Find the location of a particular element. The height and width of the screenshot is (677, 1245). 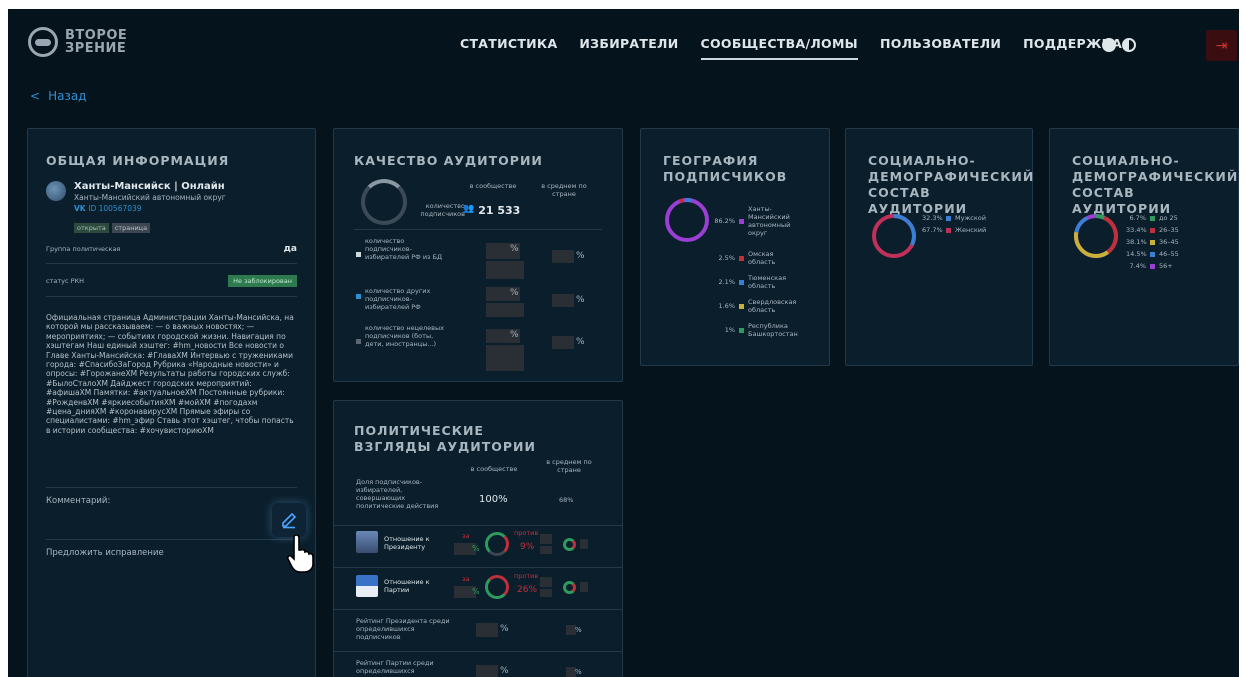

logout-icon: ⇥ is located at coordinates (1221, 45).